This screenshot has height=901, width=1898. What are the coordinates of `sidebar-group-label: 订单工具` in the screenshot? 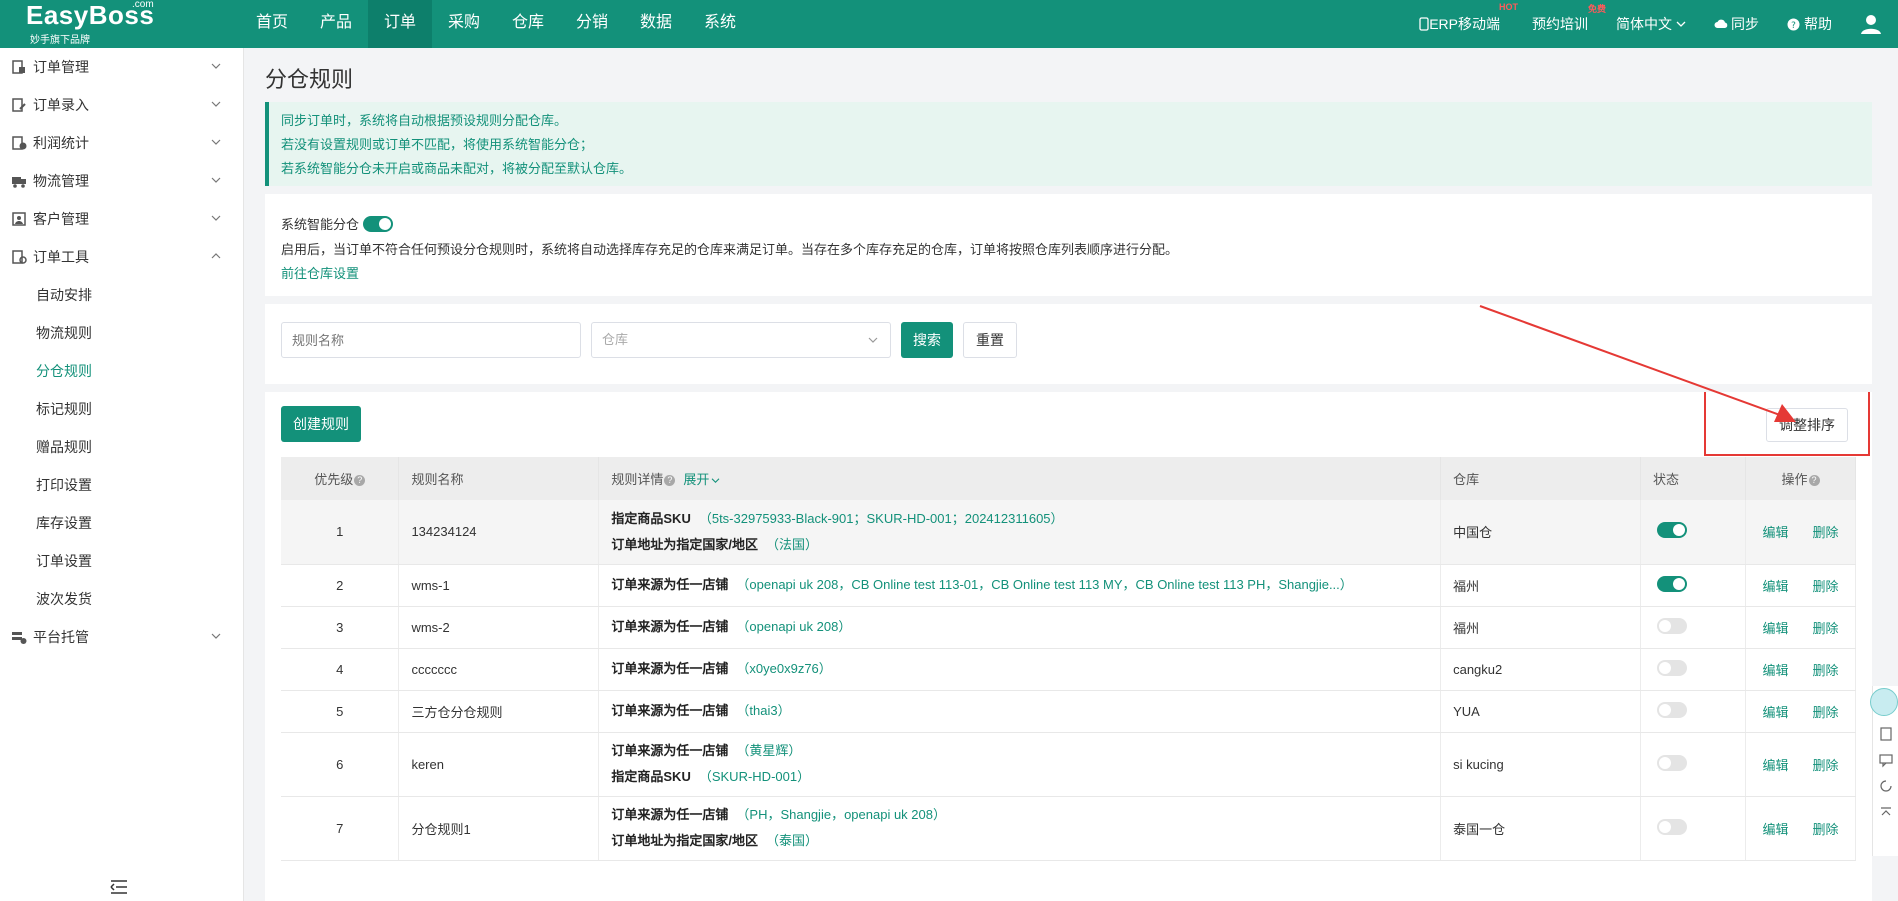 It's located at (61, 257).